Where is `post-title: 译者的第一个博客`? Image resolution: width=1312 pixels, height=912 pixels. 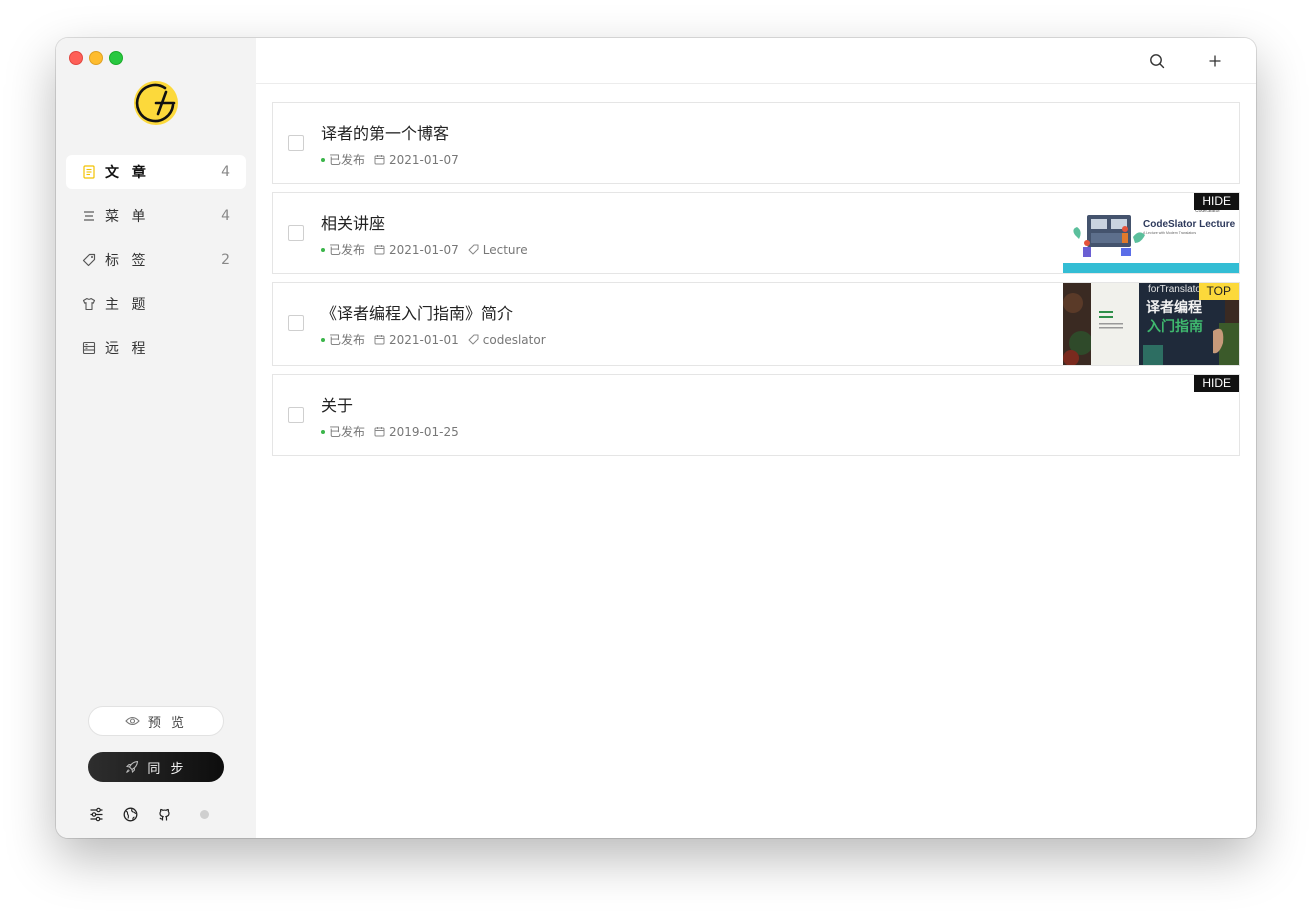 post-title: 译者的第一个博客 is located at coordinates (385, 133).